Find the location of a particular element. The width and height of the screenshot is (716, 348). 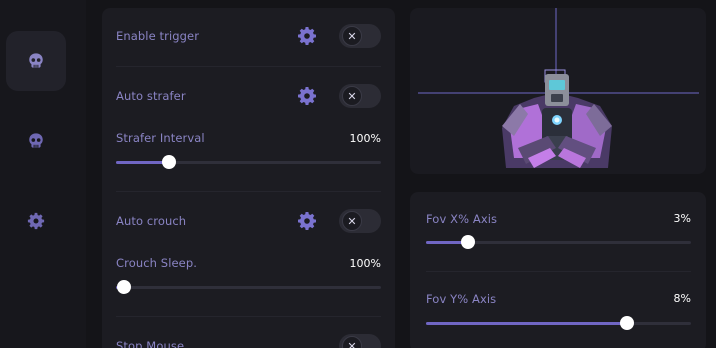

strafer-interval-label: Strafer Interval is located at coordinates (160, 138).